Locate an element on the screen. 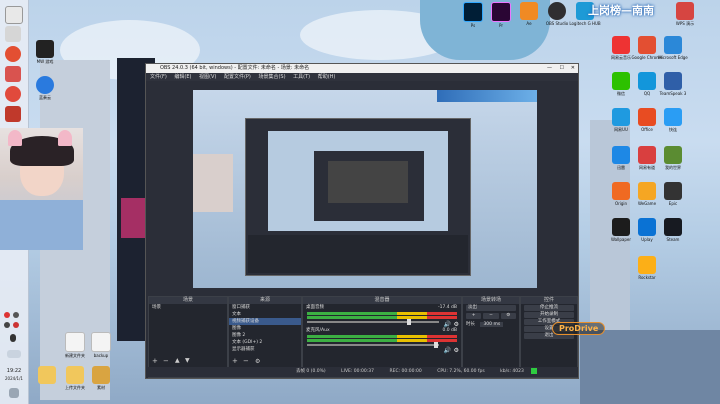 Image resolution: width=720 pixels, height=404 pixels. channel-banner: 上岗榜—南南 is located at coordinates (621, 10).